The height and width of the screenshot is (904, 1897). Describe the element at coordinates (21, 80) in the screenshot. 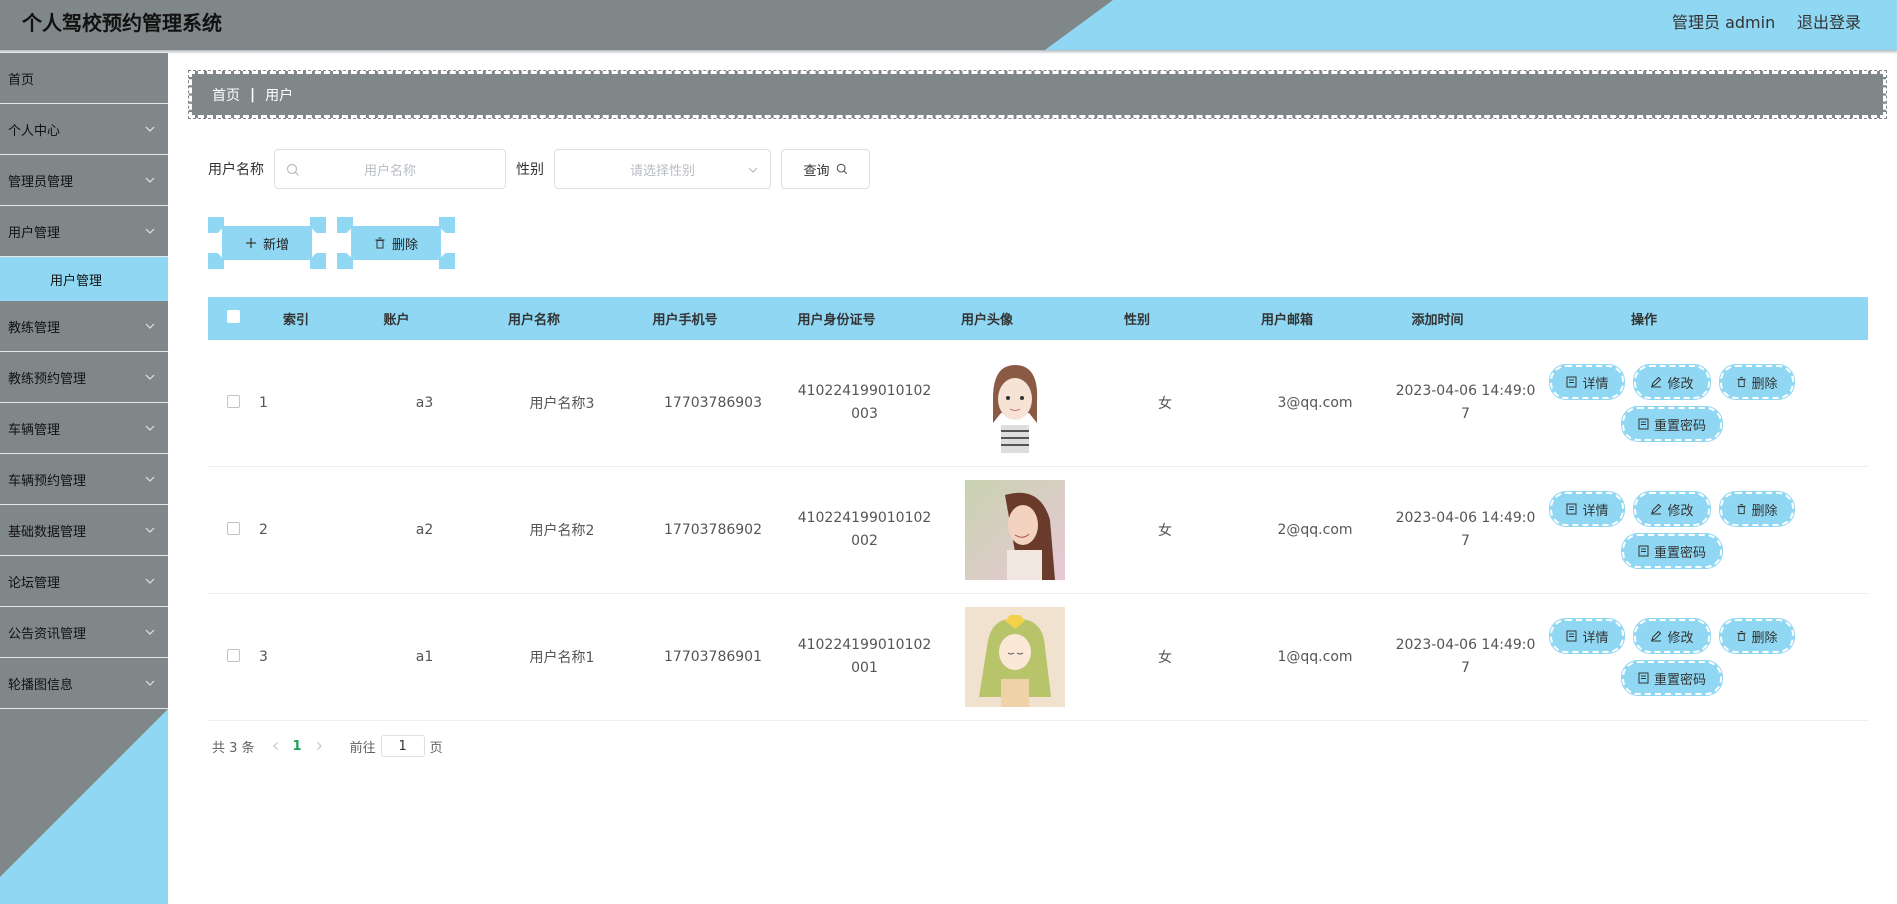

I see `sidebar-item-label: 首页` at that location.